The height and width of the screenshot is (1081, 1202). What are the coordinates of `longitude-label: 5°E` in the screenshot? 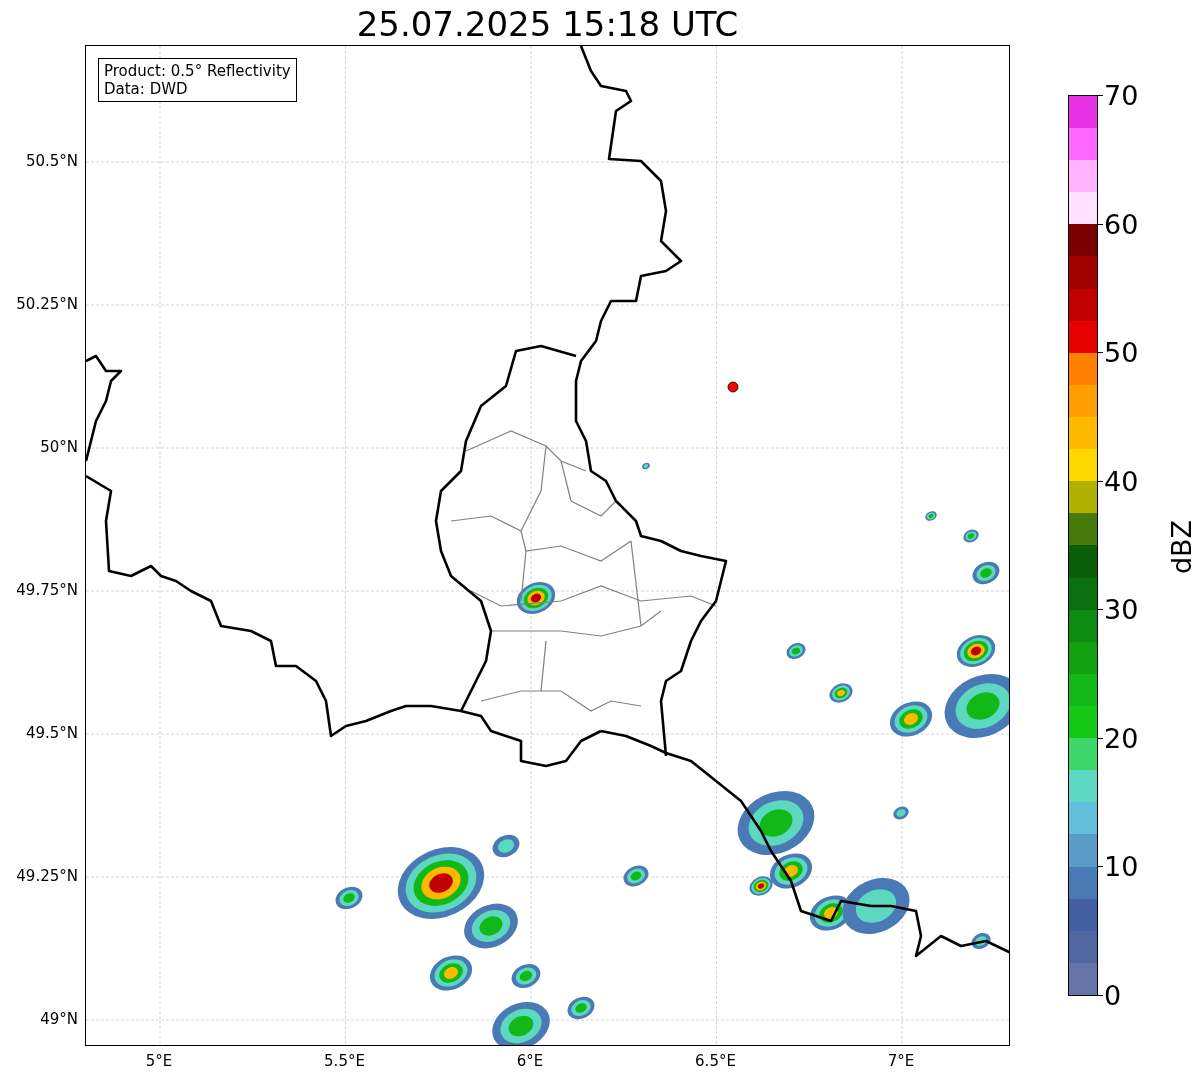 It's located at (159, 1061).